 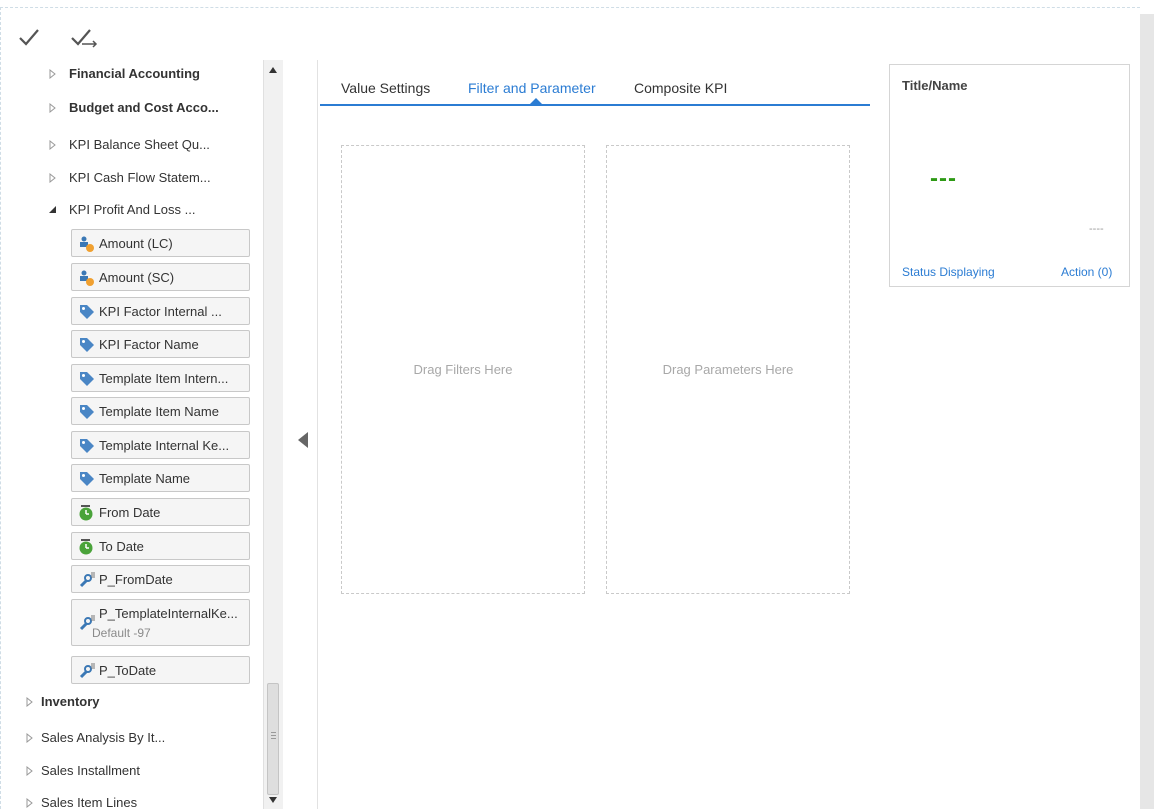 I want to click on field-default-value: Default -97, so click(x=121, y=633).